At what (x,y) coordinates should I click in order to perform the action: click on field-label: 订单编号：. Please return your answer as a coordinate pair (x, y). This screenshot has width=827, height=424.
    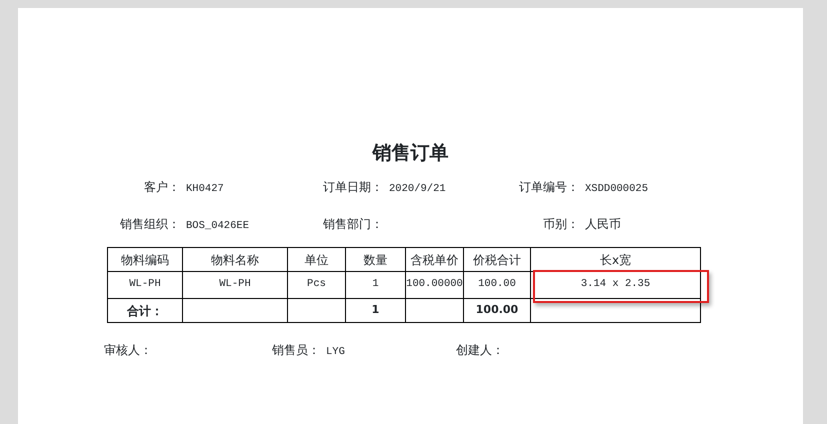
    Looking at the image, I should click on (549, 187).